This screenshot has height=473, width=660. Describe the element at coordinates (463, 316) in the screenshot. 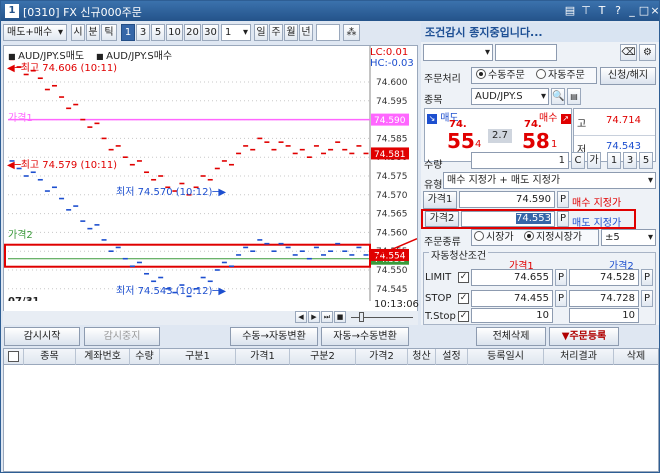

I see `tstop-checkbox: ✓` at that location.